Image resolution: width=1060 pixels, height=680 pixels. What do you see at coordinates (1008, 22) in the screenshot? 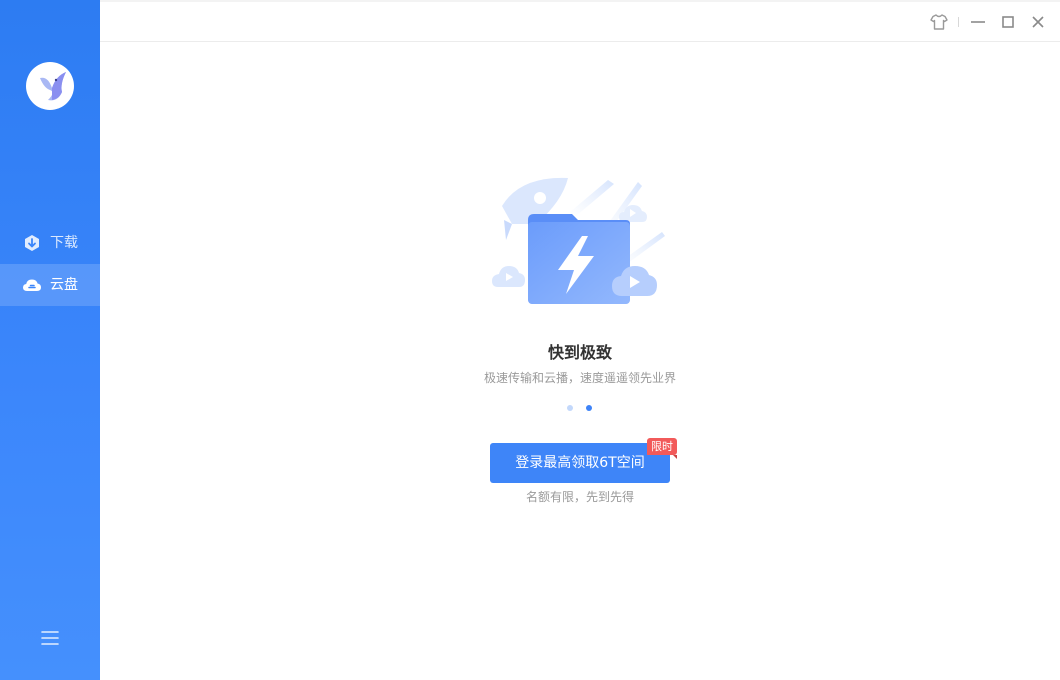
I see `maximize-icon` at bounding box center [1008, 22].